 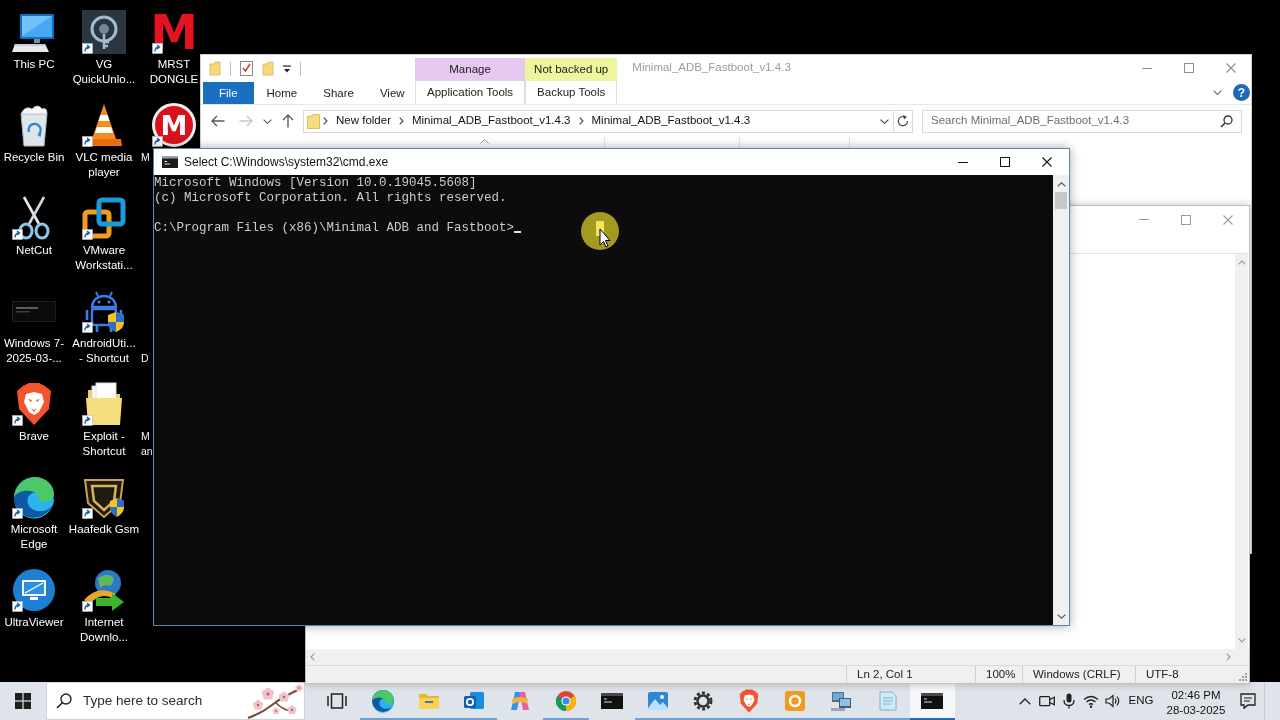 I want to click on checklist-icon, so click(x=246, y=68).